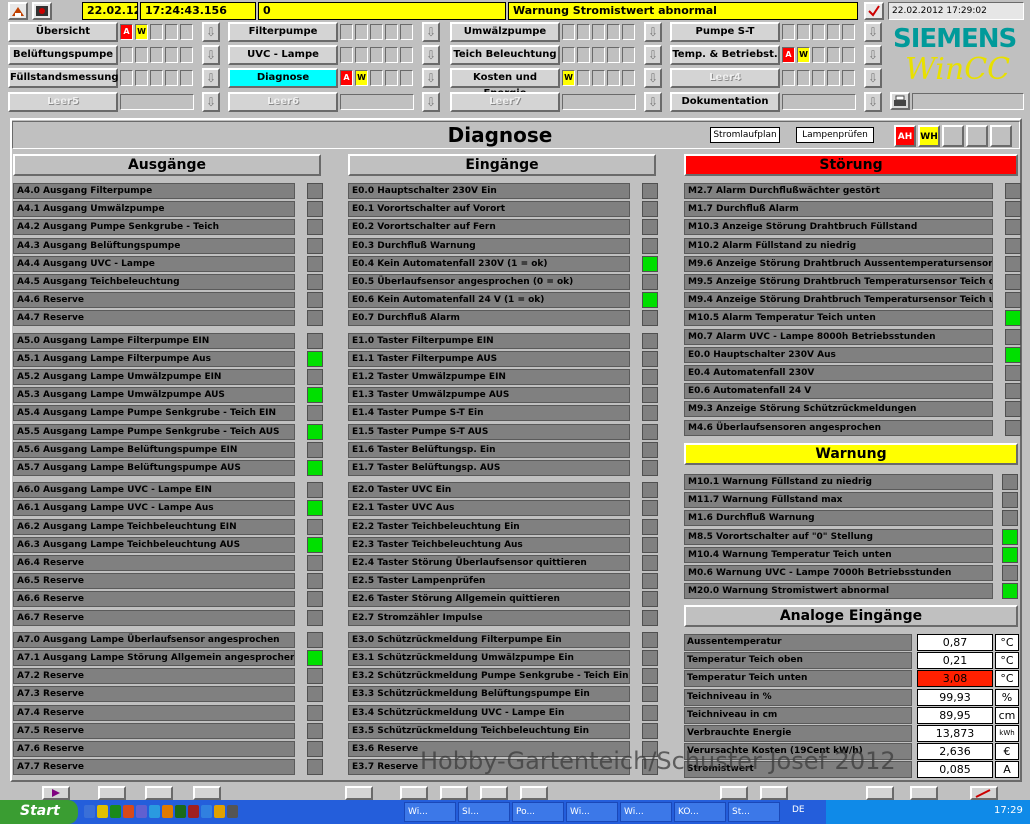  Describe the element at coordinates (505, 55) in the screenshot. I see `nav-button-teich-beleuchtung: Teich Beleuchtung` at that location.